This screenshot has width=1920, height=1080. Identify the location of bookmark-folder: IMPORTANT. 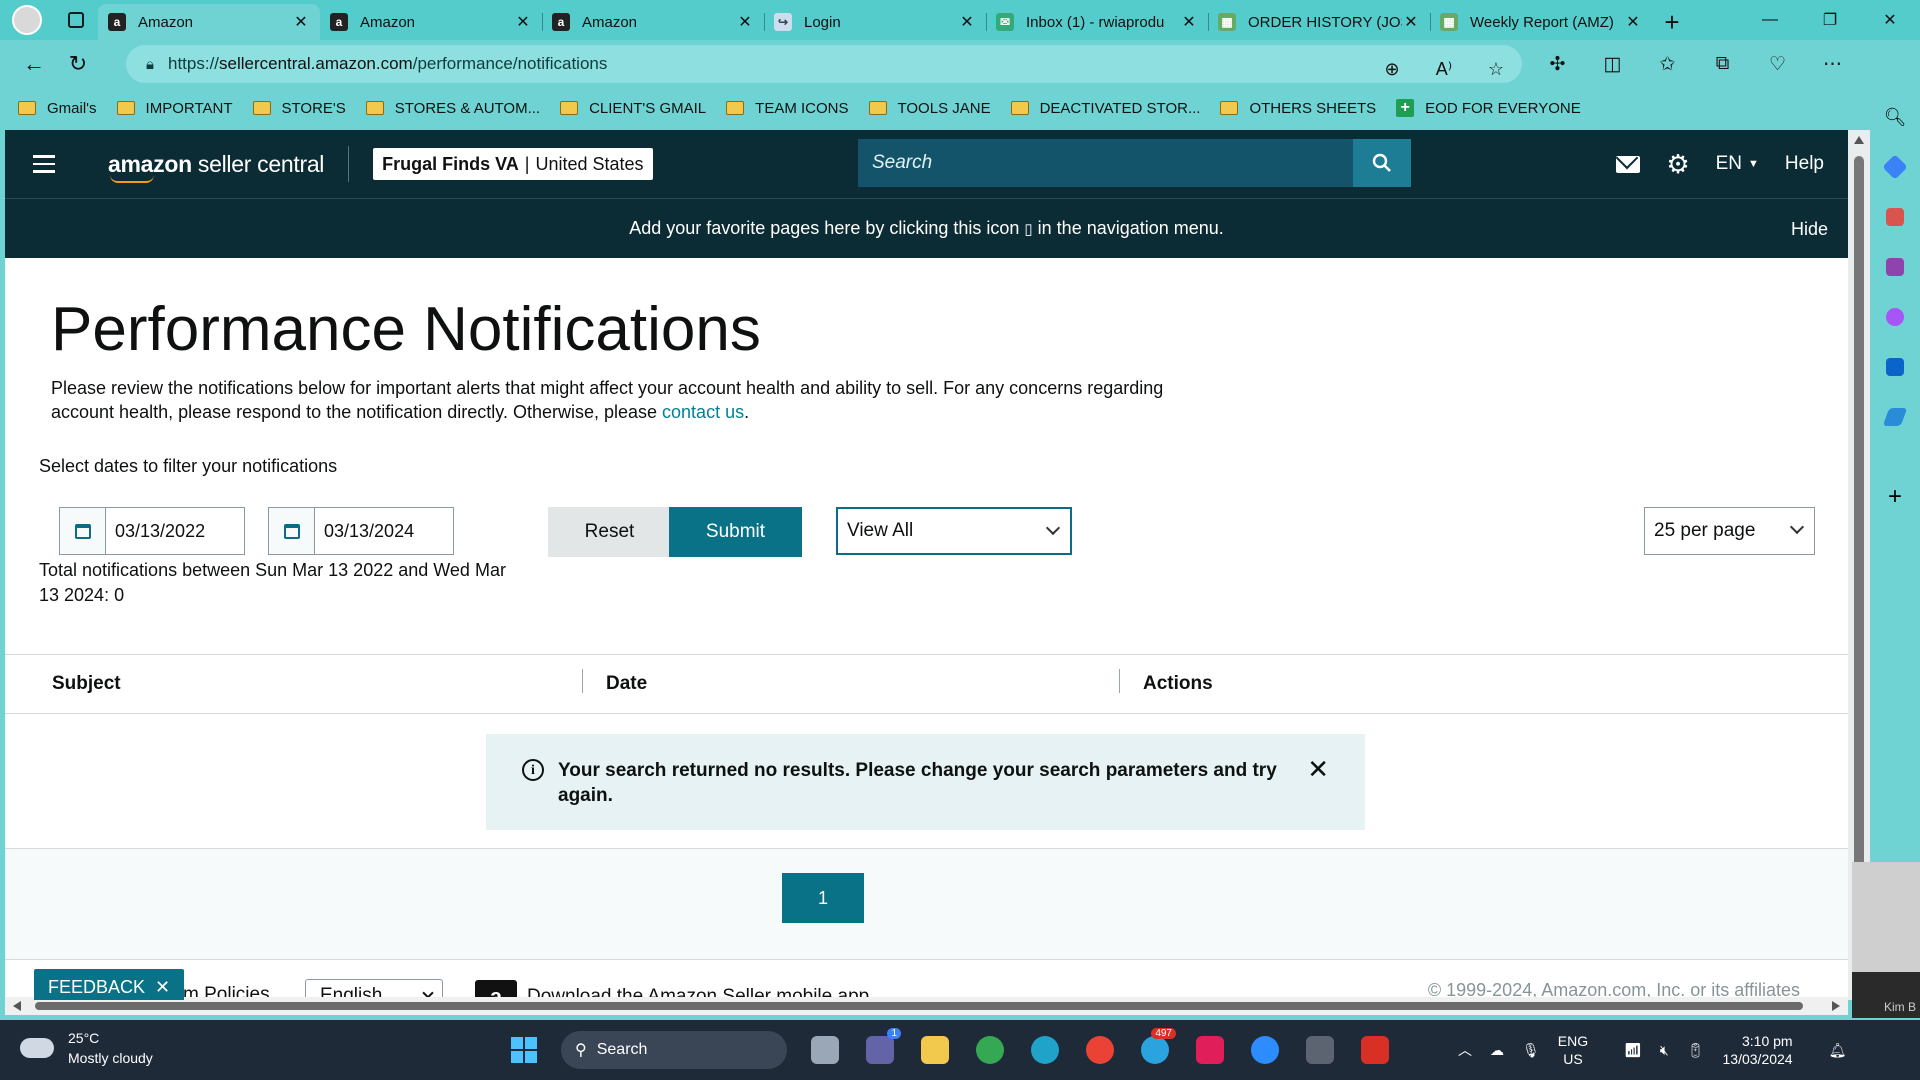
(174, 108).